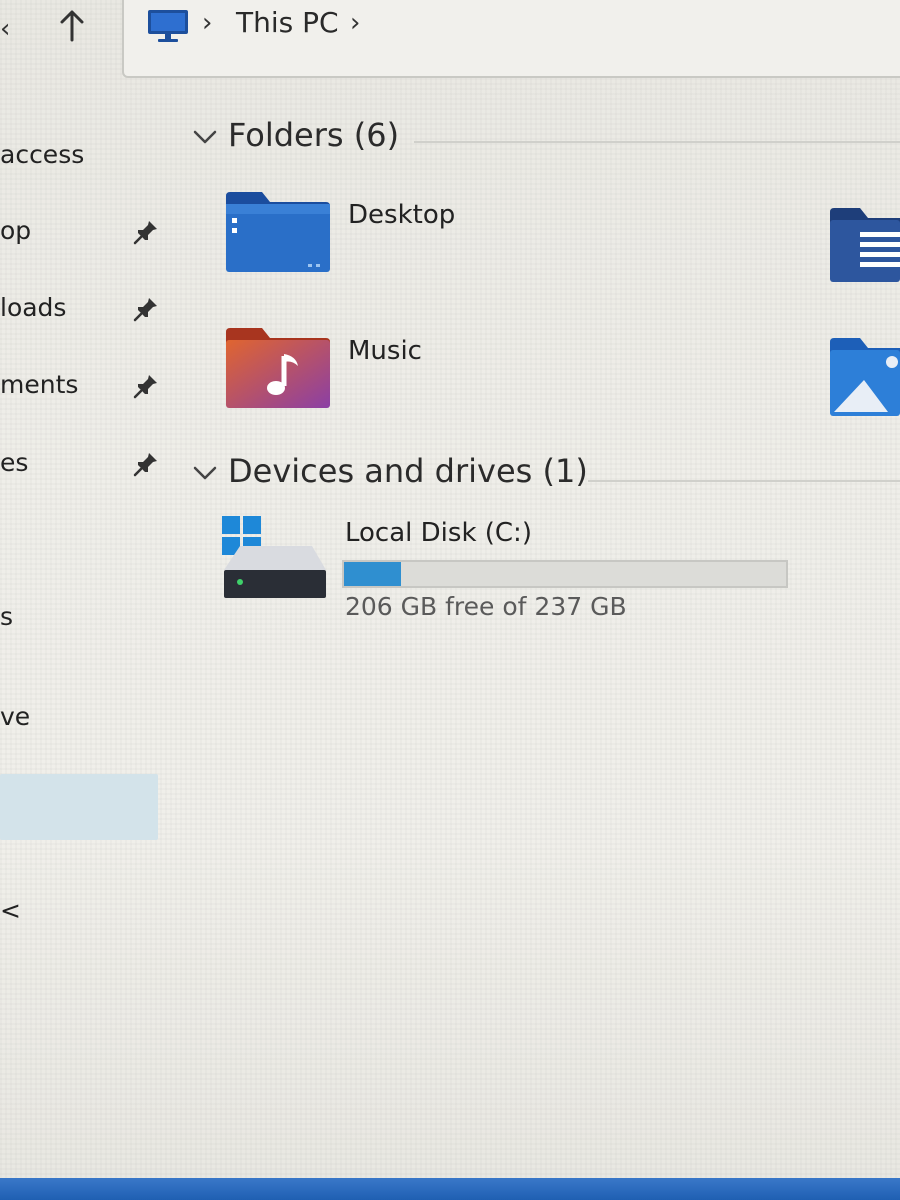 This screenshot has width=900, height=1200. I want to click on pictures-folder-icon, so click(865, 377).